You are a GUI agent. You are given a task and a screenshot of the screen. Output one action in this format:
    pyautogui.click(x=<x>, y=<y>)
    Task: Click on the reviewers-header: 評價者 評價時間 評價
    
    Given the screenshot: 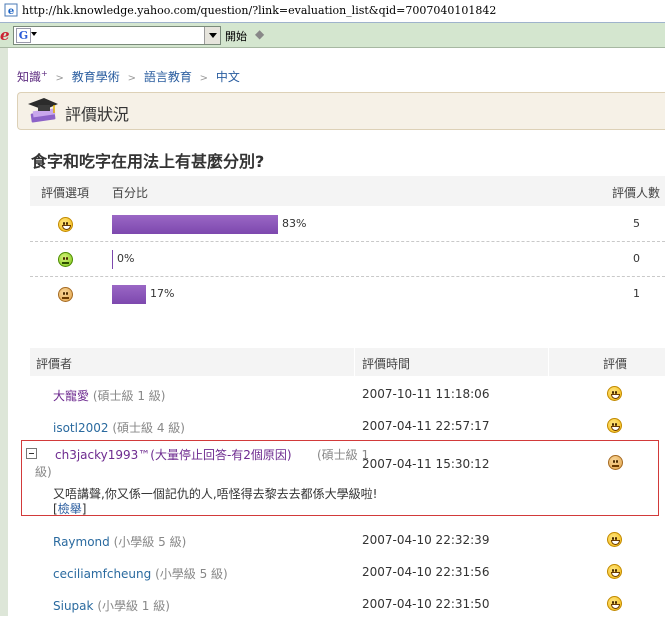 What is the action you would take?
    pyautogui.click(x=347, y=362)
    